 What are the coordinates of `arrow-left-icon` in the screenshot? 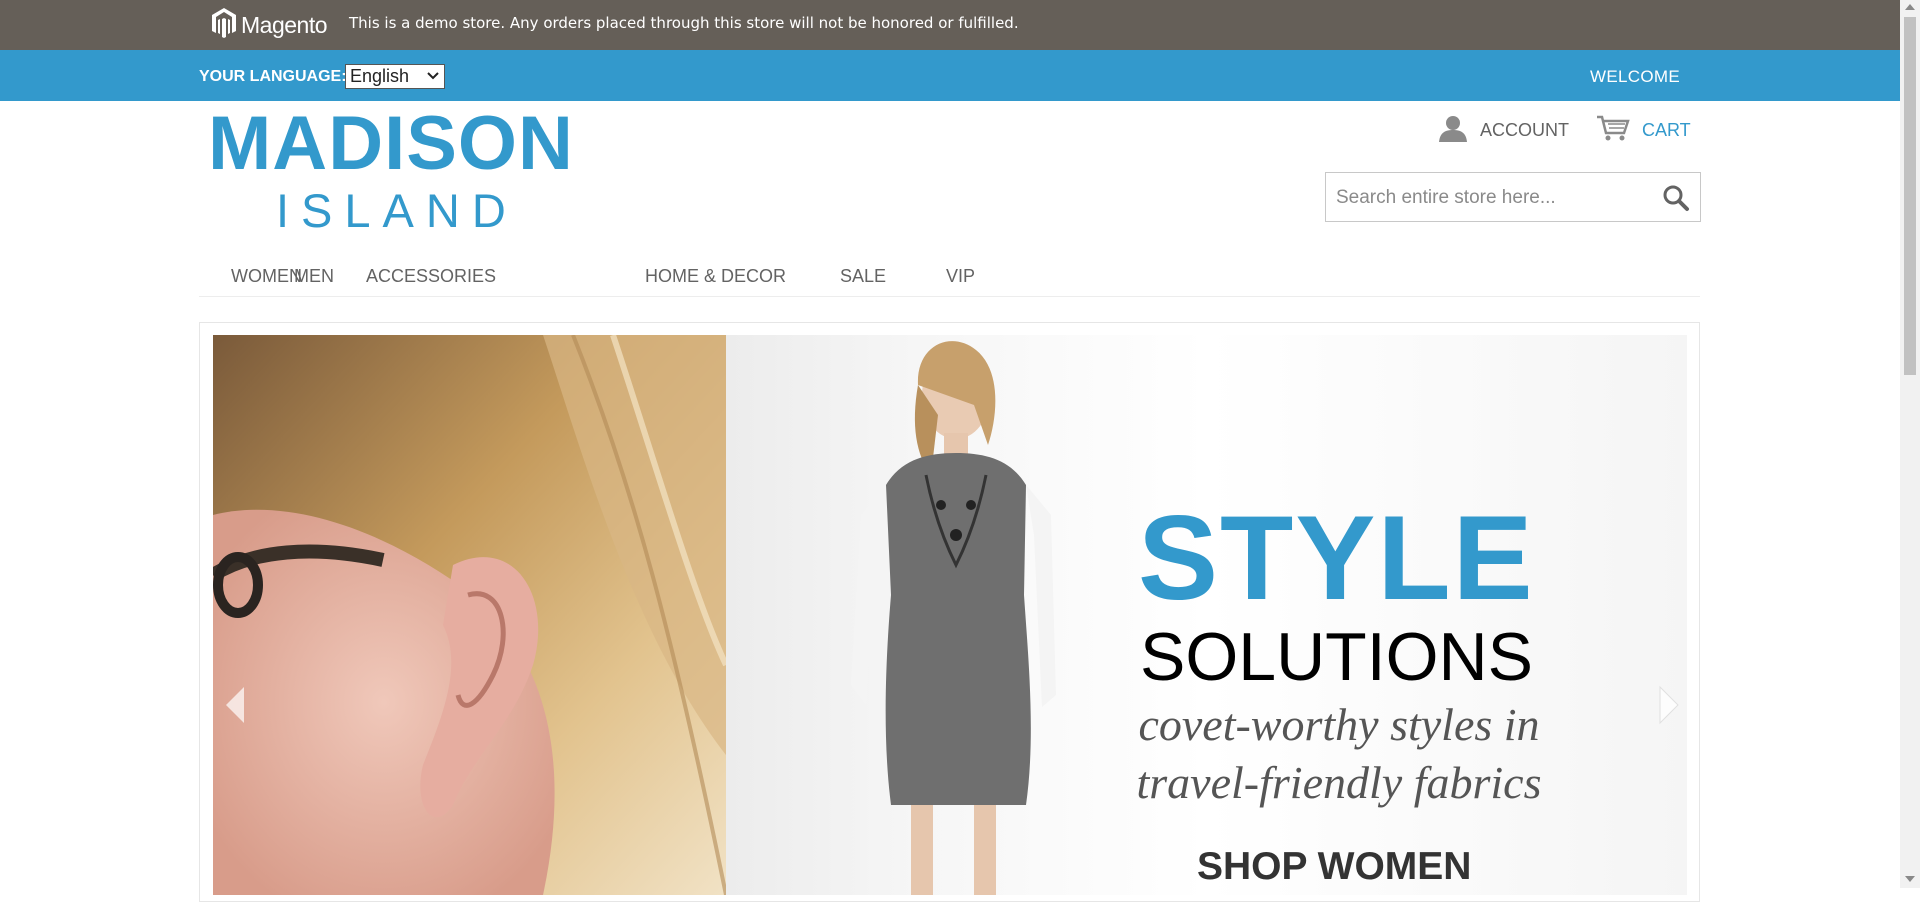 It's located at (237, 705).